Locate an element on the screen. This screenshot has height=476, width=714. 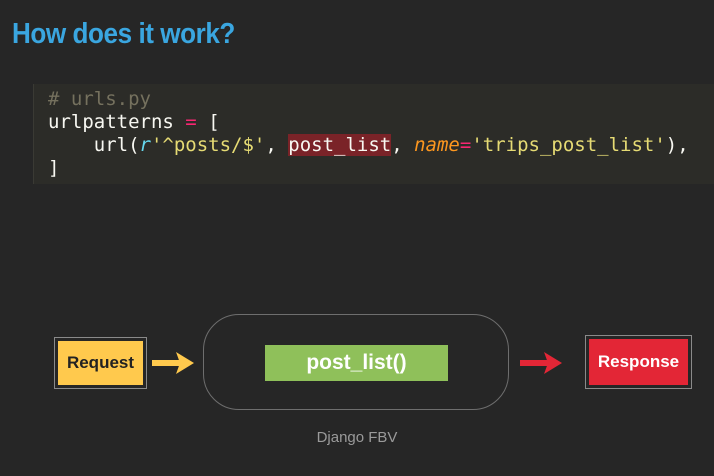
code-kwarg-equals: = is located at coordinates (465, 145).